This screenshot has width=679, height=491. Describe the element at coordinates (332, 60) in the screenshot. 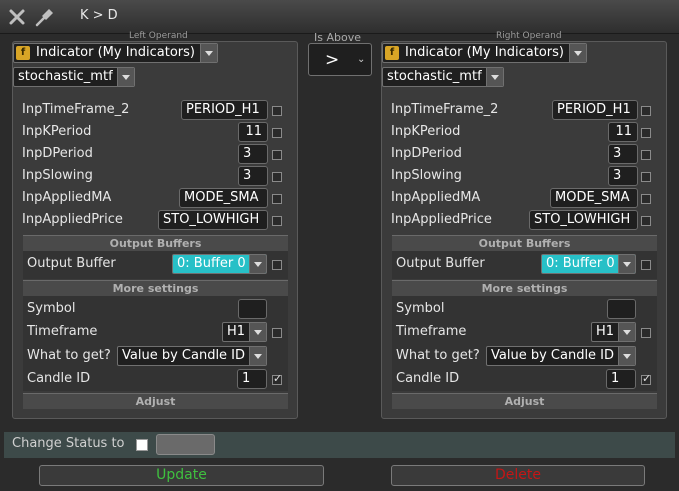

I see `operator-symbol: >` at that location.